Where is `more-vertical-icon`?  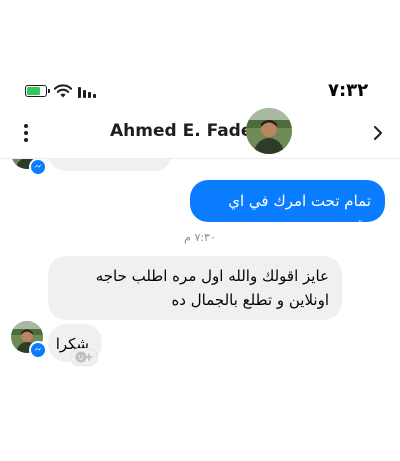 more-vertical-icon is located at coordinates (26, 133).